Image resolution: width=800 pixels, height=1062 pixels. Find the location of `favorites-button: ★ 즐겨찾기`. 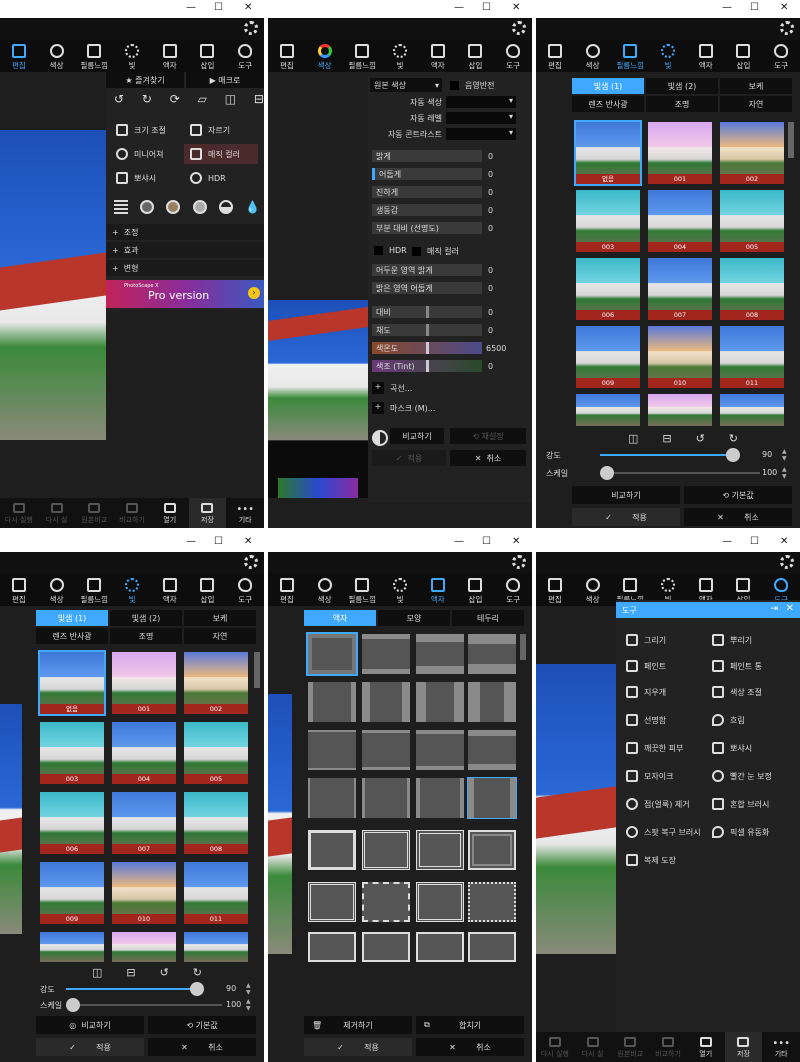

favorites-button: ★ 즐겨찾기 is located at coordinates (145, 80).